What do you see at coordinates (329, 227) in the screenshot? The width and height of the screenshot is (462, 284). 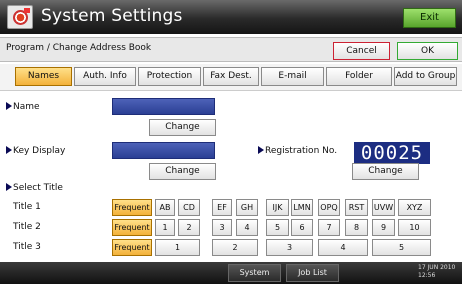 I see `title2-7-button: 7` at bounding box center [329, 227].